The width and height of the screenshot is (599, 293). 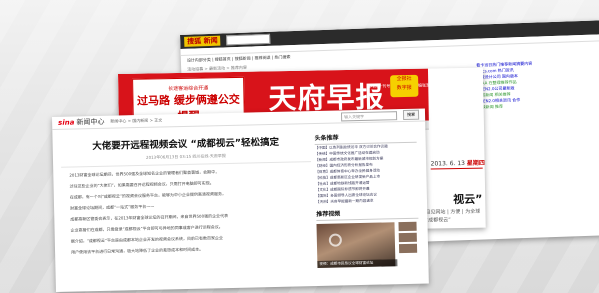 What do you see at coordinates (404, 79) in the screenshot?
I see `tianfu-badge-line1: 全报社` at bounding box center [404, 79].